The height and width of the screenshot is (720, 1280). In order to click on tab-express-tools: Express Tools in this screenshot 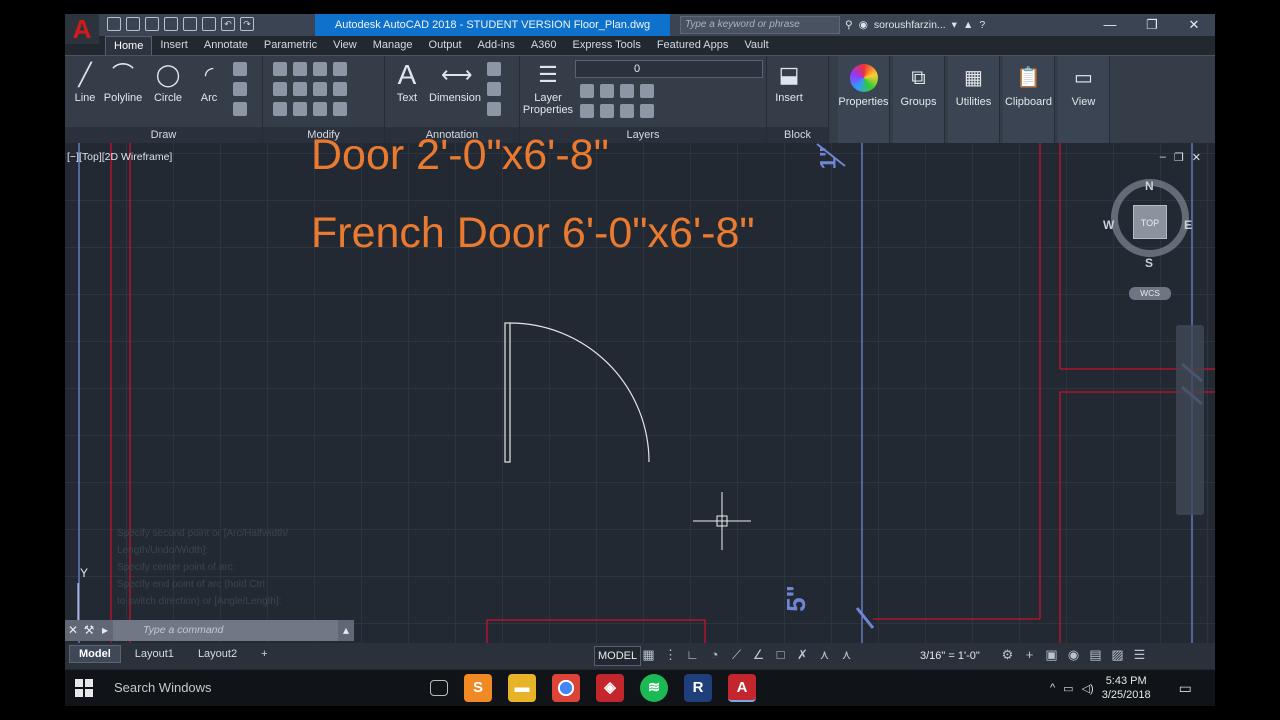, I will do `click(607, 45)`.